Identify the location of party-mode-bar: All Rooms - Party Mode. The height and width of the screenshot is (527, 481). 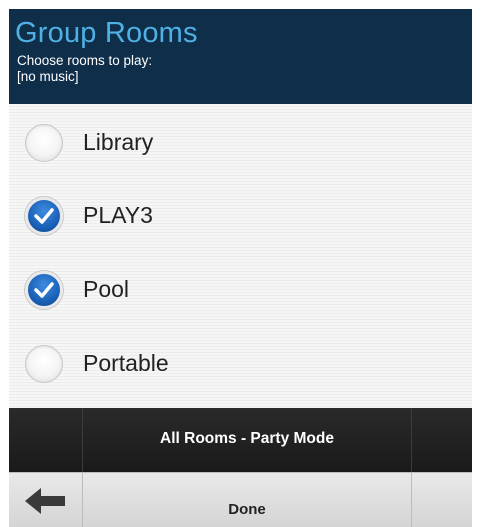
(240, 440).